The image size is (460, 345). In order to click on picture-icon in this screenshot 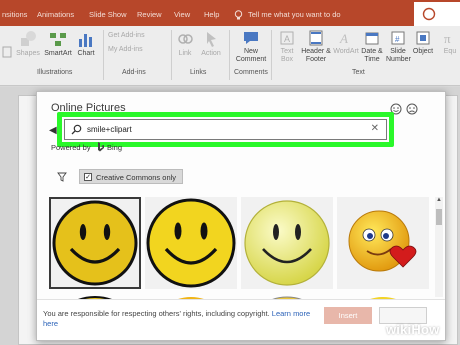, I will do `click(7, 52)`.